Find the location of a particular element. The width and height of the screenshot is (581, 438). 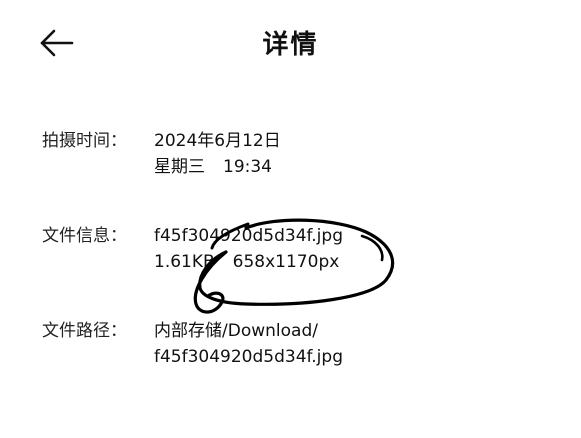

shot-time-row: 拍摄时间： 2024年6月12日 星期三 19:34 is located at coordinates (302, 154).